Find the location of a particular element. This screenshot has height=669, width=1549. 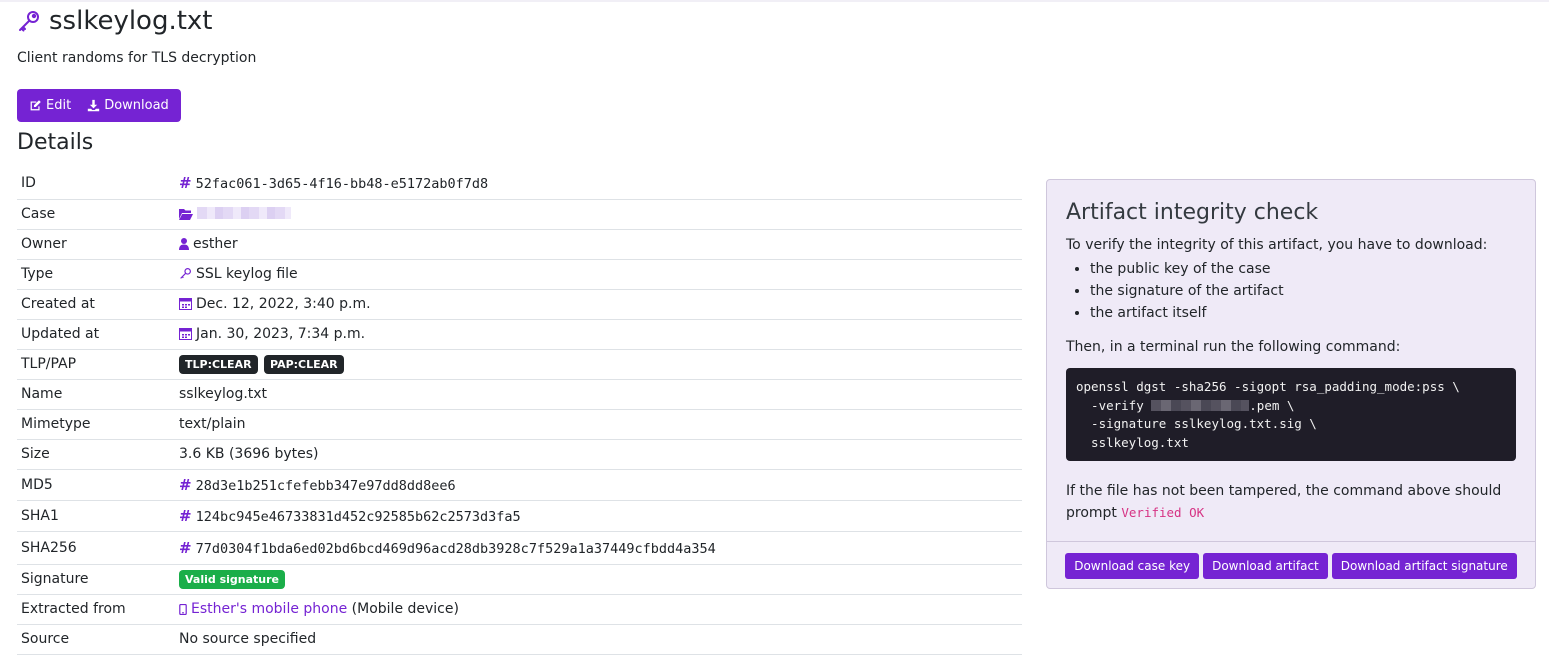

row-label: Owner is located at coordinates (96, 244).